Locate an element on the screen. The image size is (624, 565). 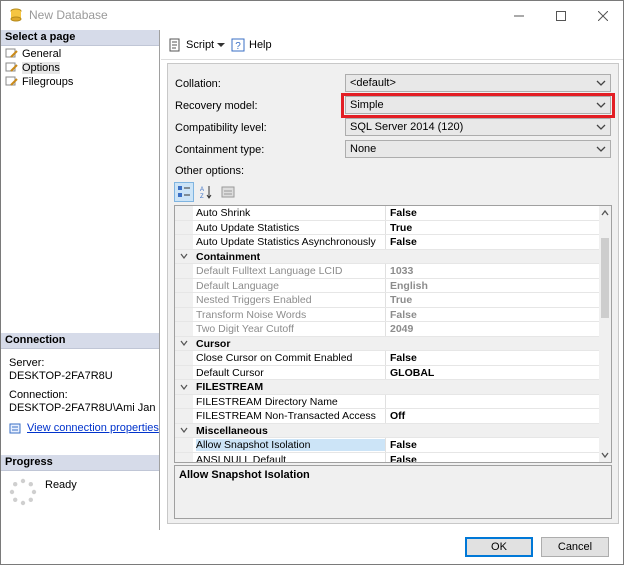
view-connection-properties-link: View connection properties is located at coordinates (84, 428).